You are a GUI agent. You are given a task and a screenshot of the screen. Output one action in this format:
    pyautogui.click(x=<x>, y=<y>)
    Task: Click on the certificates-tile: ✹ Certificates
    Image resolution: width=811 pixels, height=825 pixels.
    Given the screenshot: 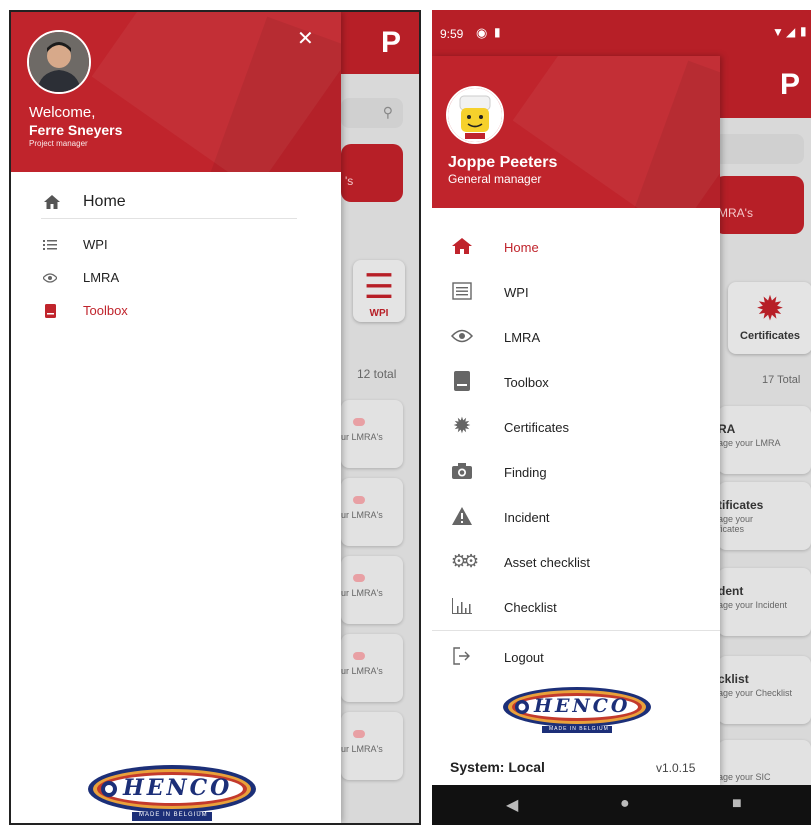 What is the action you would take?
    pyautogui.click(x=769, y=318)
    